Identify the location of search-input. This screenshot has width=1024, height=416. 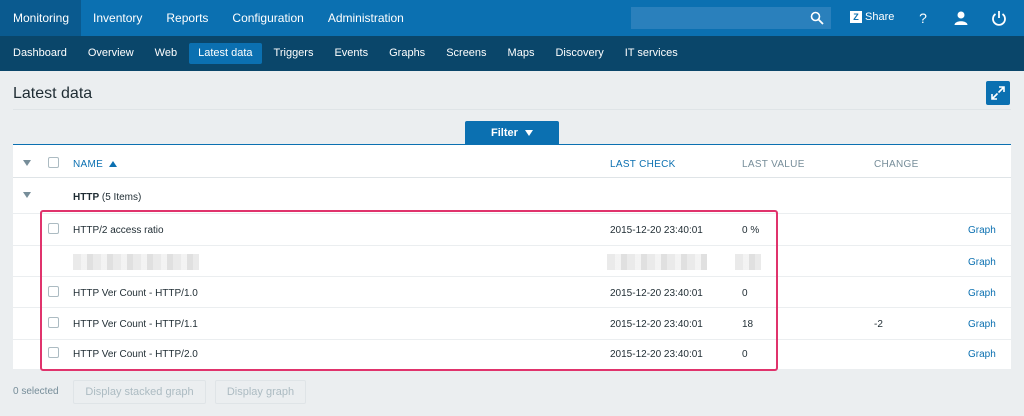
(731, 18).